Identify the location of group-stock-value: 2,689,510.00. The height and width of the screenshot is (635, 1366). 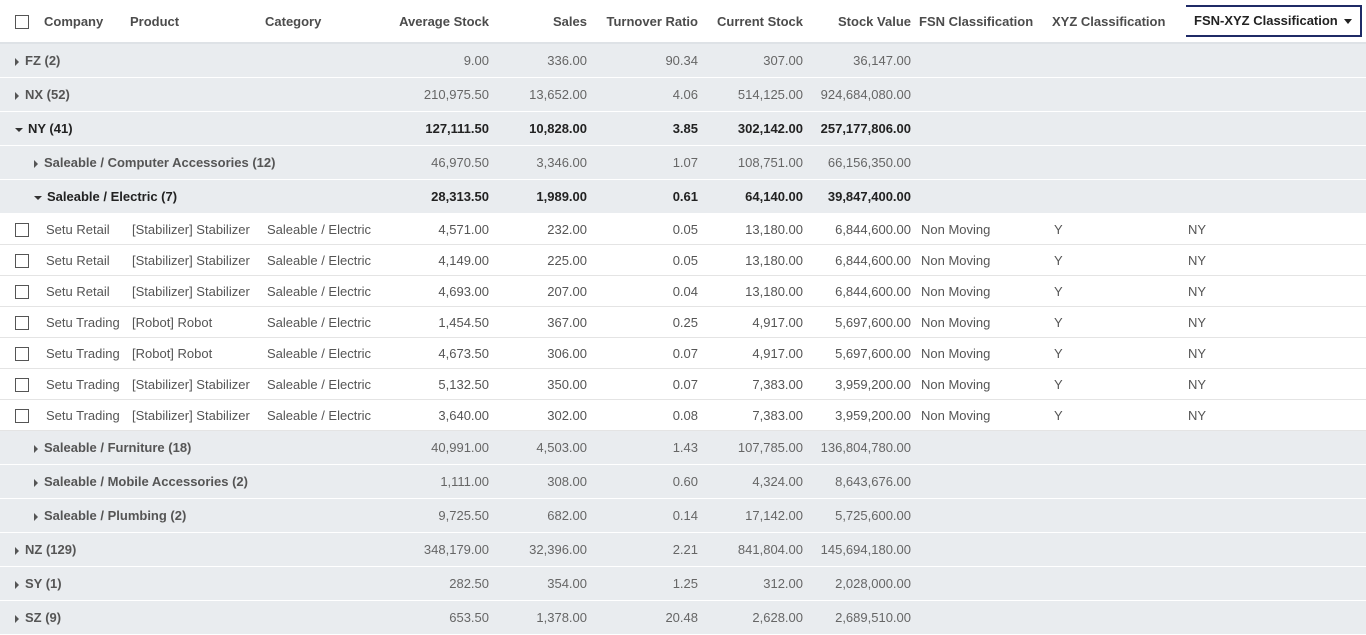
(865, 617).